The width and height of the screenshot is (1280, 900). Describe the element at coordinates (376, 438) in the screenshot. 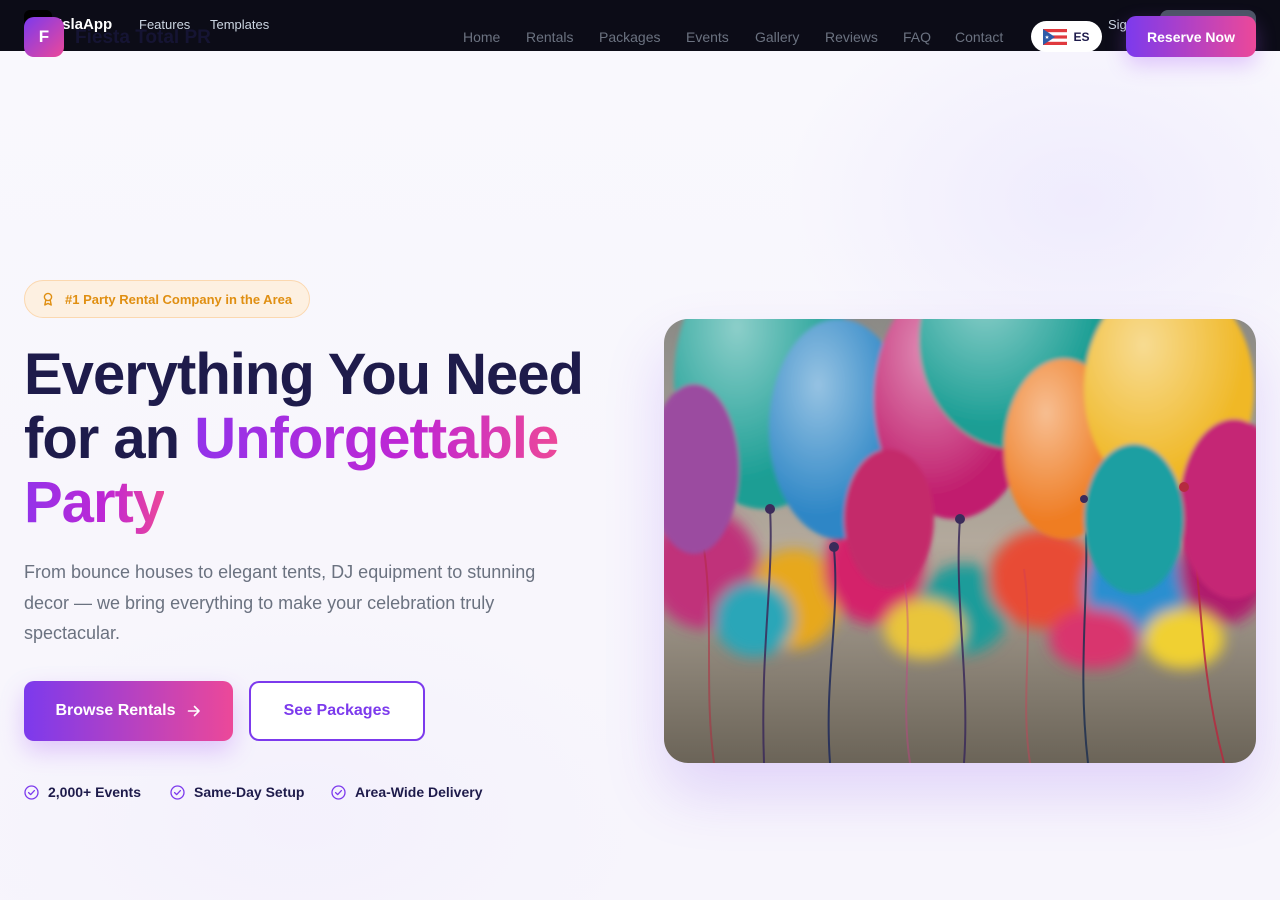

I see `hero-title-highlight-unforgettable: Unforgettable` at that location.